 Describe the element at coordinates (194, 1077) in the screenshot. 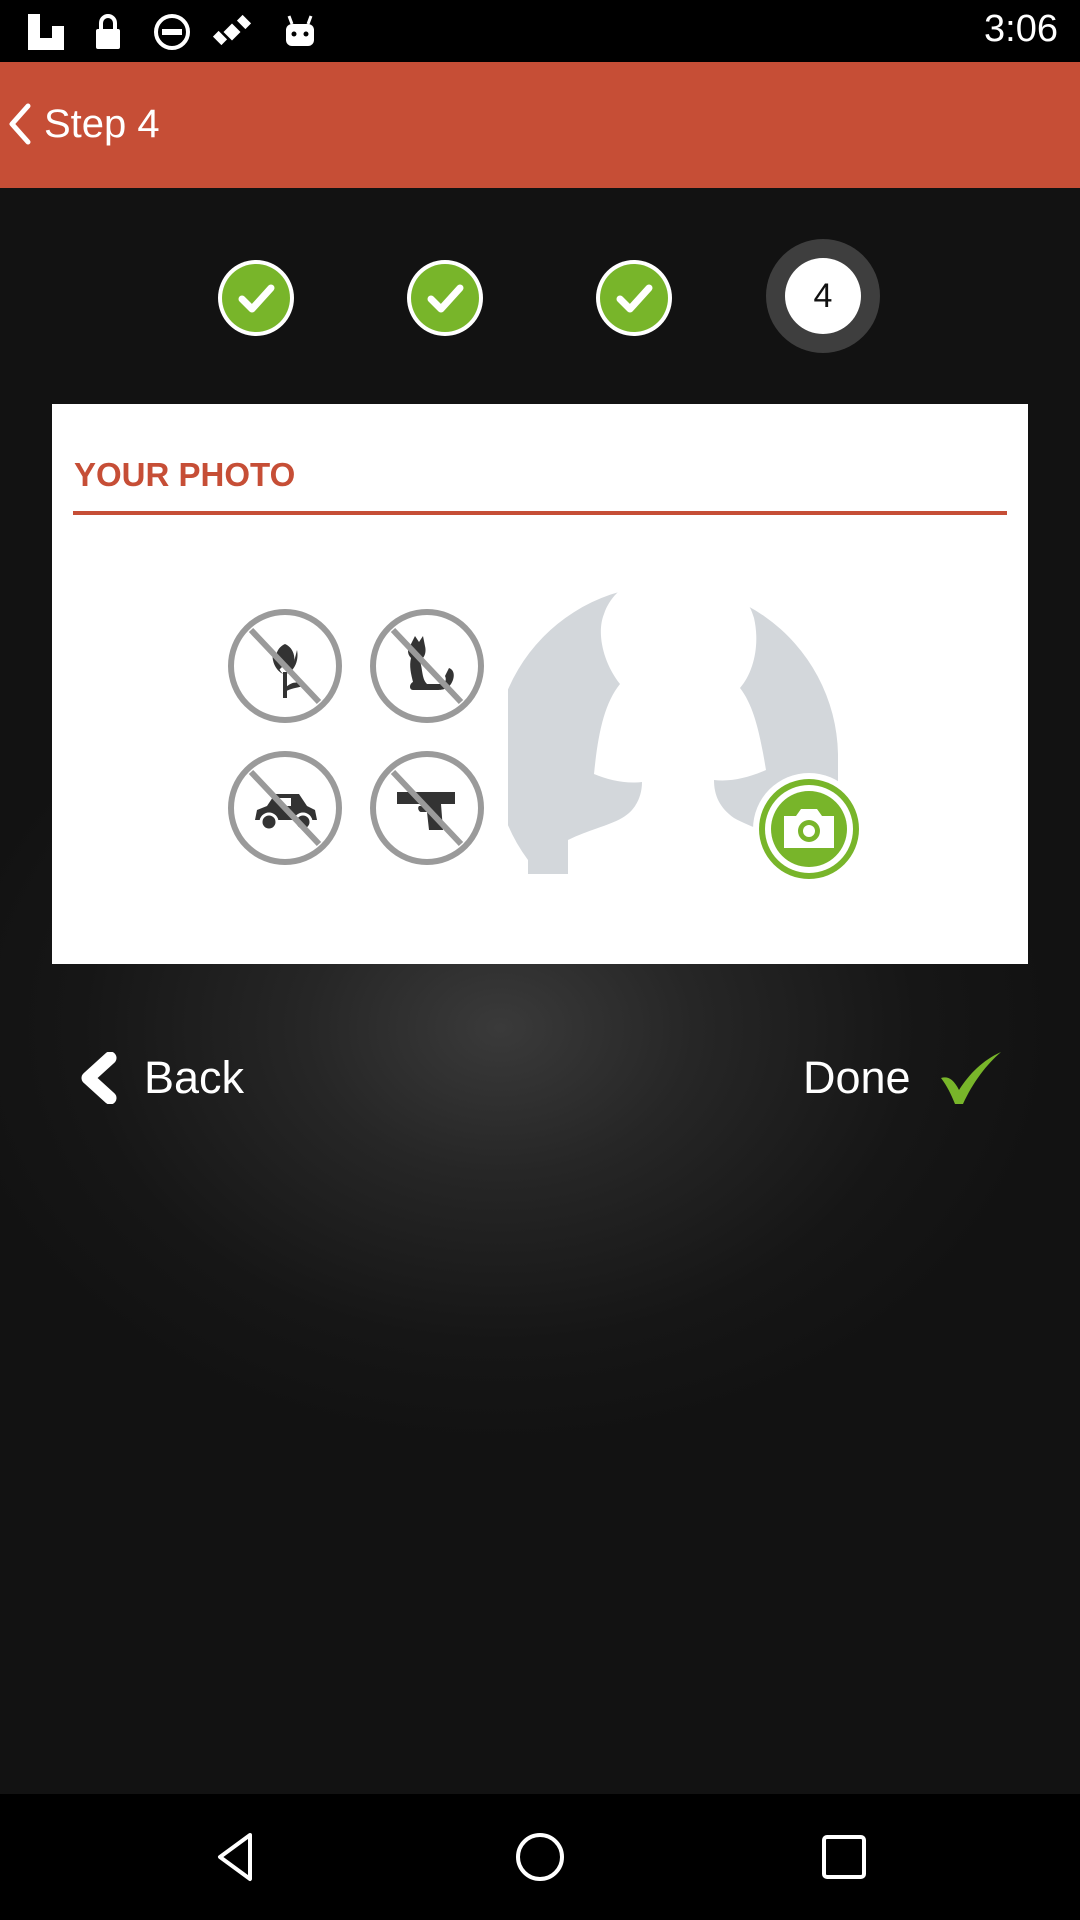

I see `back-label: Back` at that location.